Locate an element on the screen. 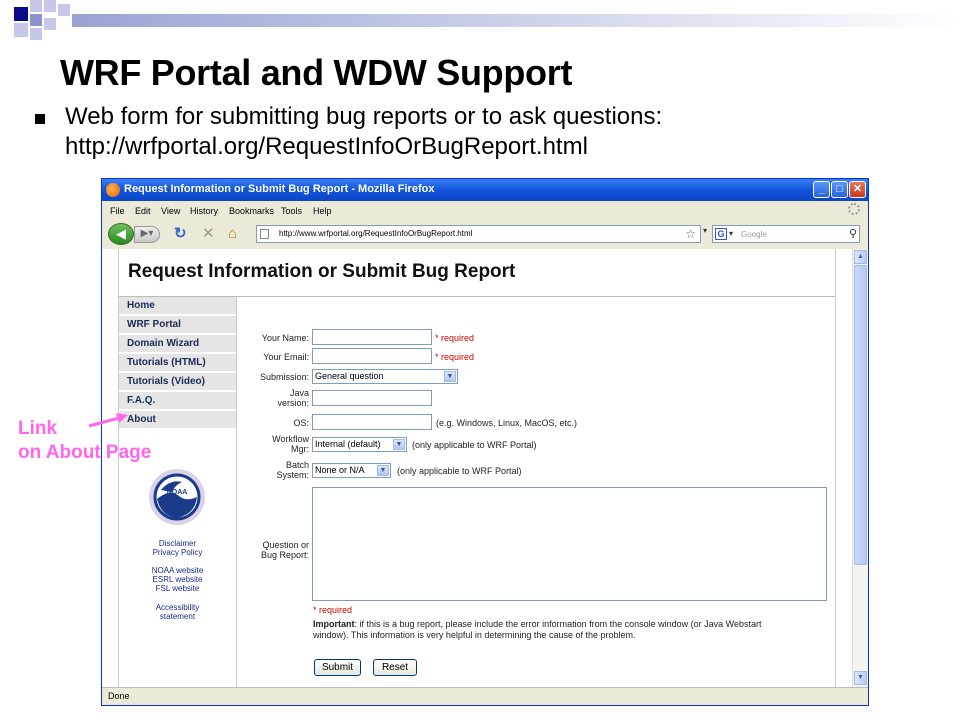  java-version-label: Java version: is located at coordinates (273, 398).